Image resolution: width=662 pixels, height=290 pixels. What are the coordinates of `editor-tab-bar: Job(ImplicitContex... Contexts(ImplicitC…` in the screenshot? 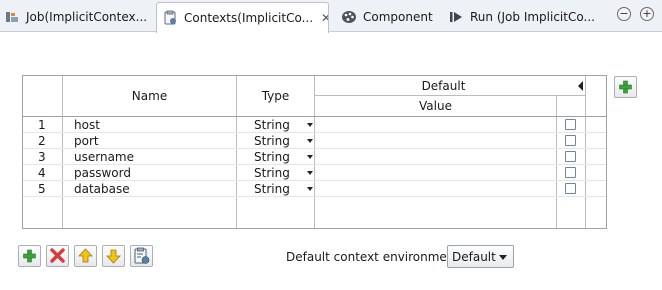 It's located at (331, 16).